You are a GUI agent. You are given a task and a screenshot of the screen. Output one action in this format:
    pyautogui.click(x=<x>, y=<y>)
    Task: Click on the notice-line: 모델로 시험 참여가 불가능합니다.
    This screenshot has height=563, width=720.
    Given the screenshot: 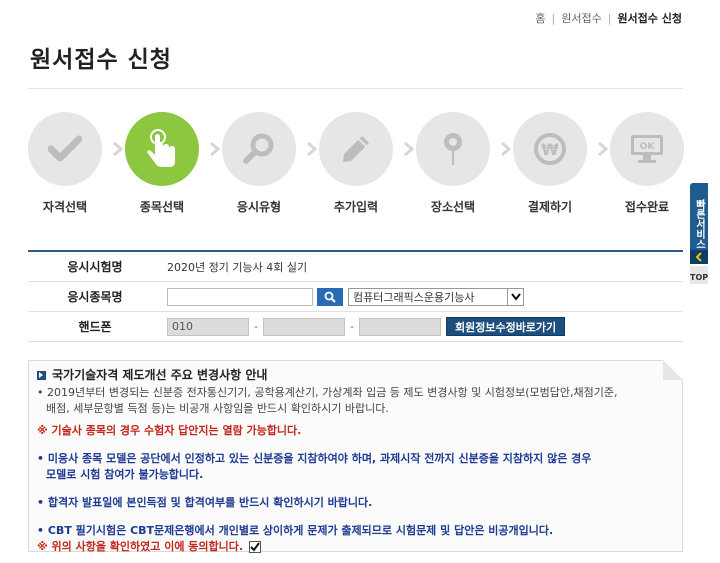 What is the action you would take?
    pyautogui.click(x=125, y=474)
    